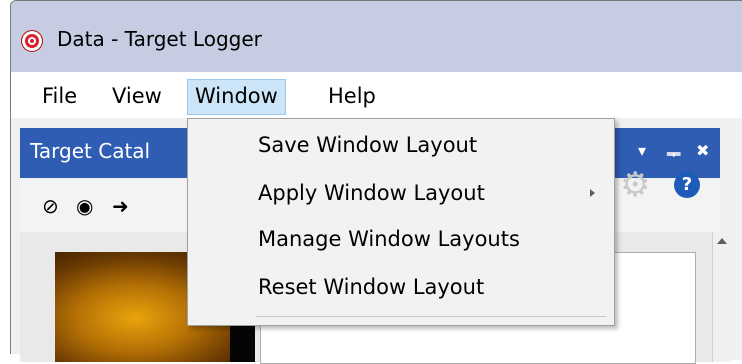 This screenshot has width=742, height=364. I want to click on menu-help: Help, so click(352, 96).